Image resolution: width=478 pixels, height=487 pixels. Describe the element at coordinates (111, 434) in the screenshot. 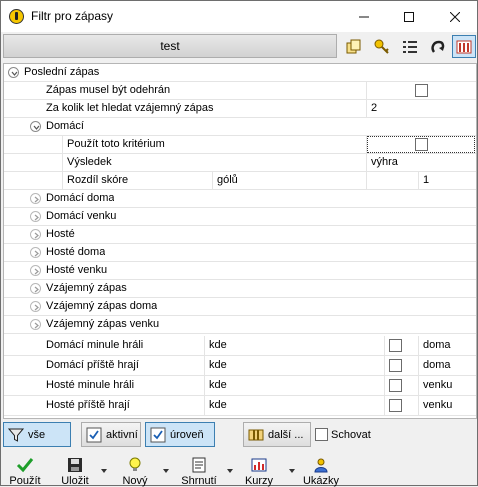

I see `show-active-button: aktivní` at that location.